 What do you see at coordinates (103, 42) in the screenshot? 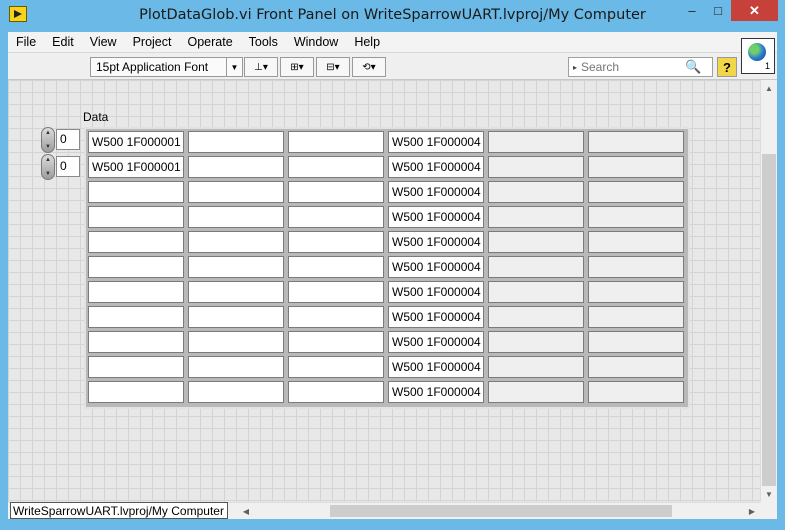
I see `menu-view: View` at bounding box center [103, 42].